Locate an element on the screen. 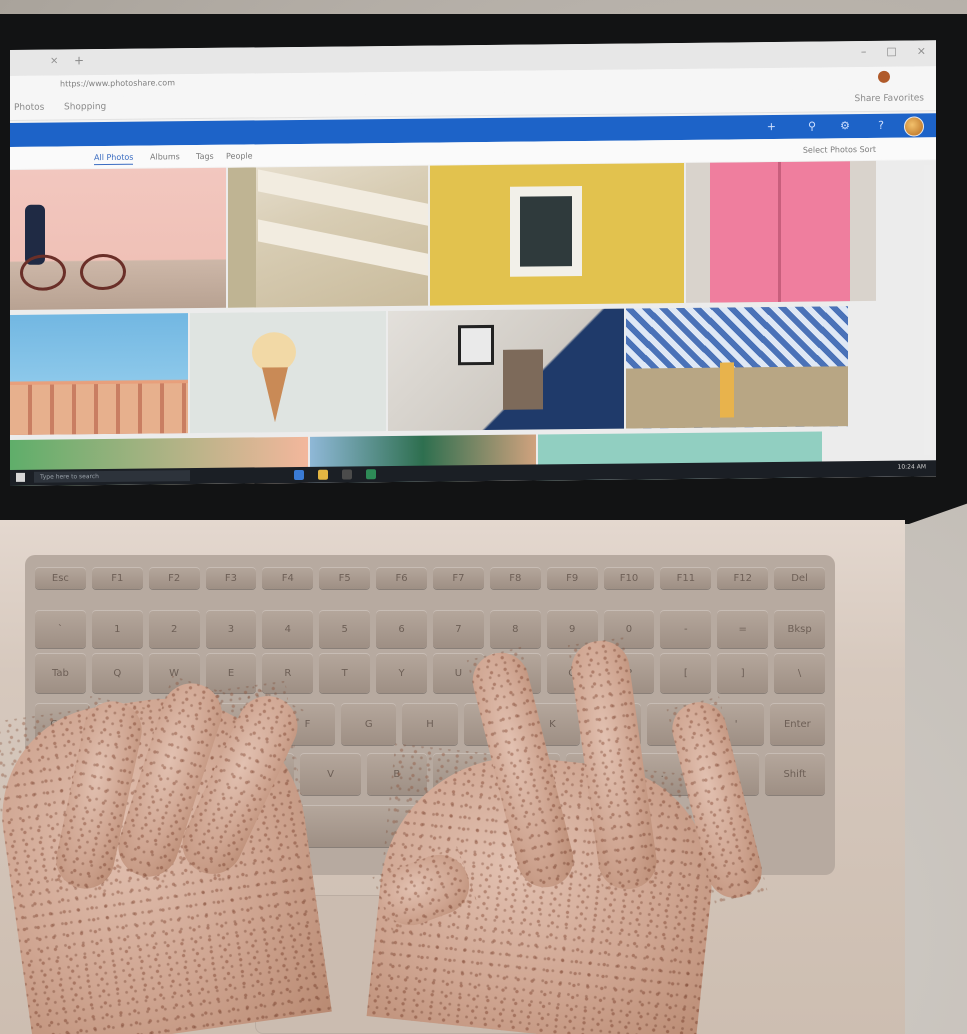  close-window-button: × is located at coordinates (921, 50).